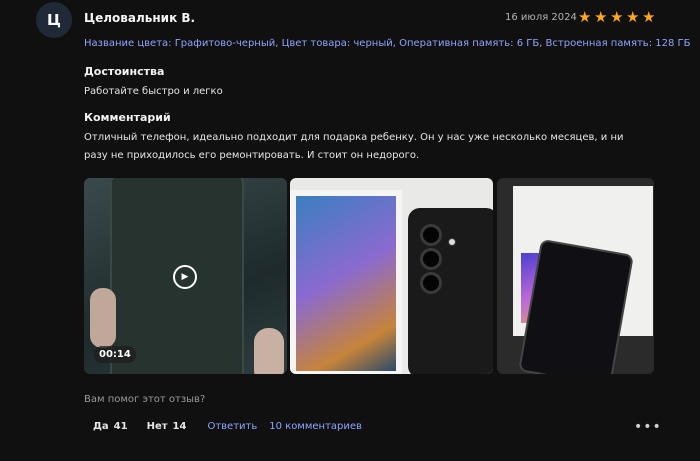 The width and height of the screenshot is (700, 461). I want to click on pros-text: Работайте быстро и легко, so click(153, 91).